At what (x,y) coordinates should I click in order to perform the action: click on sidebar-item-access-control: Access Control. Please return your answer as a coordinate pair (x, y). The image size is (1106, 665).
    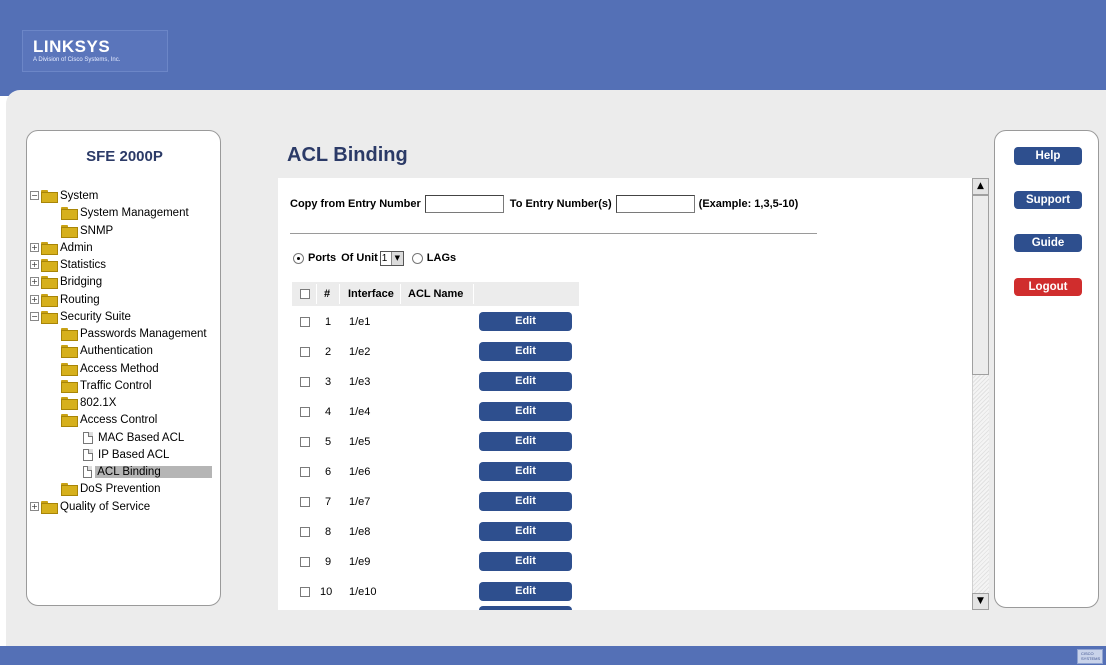
    Looking at the image, I should click on (110, 419).